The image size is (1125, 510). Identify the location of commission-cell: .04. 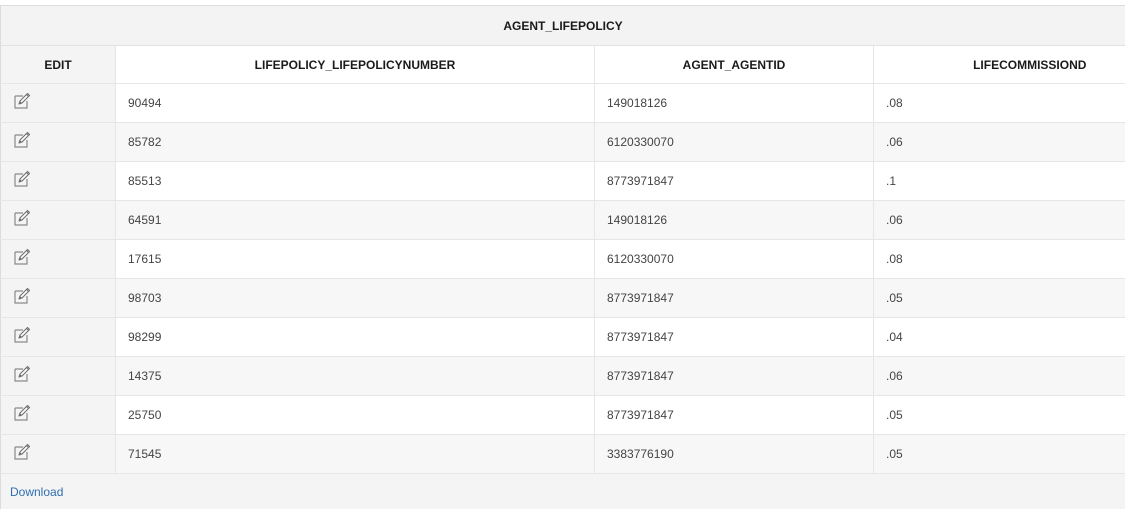
(999, 337).